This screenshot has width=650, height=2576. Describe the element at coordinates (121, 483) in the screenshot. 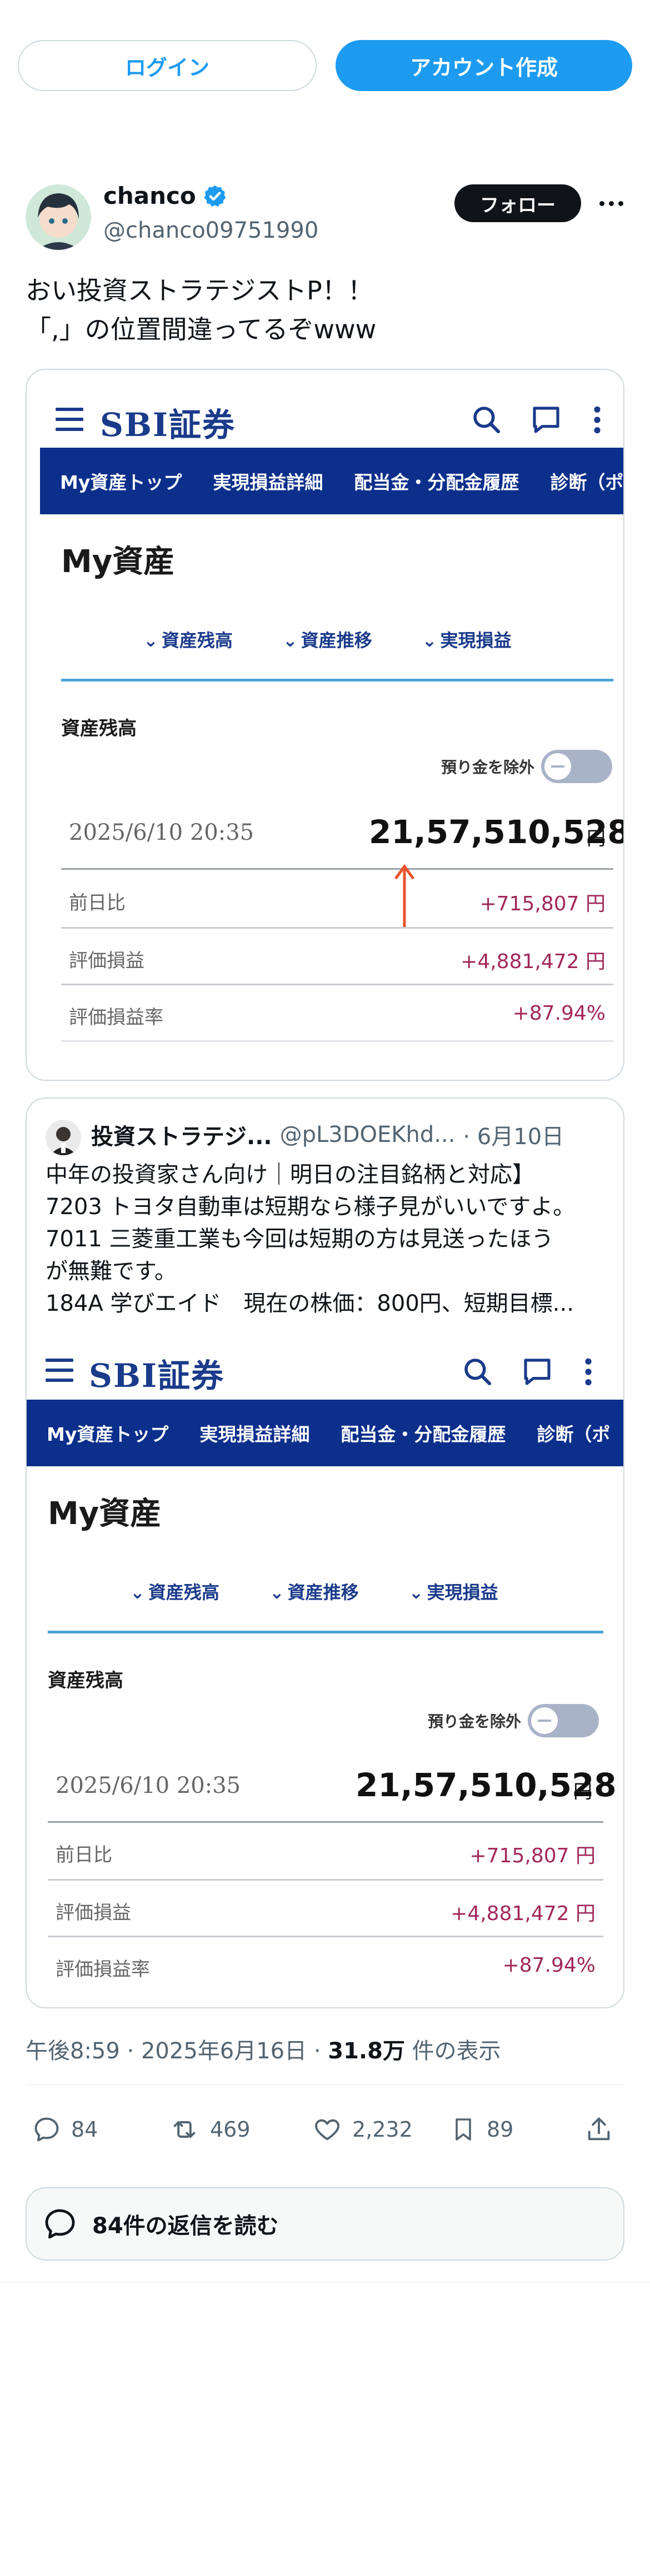

I see `nav-item: My資産トップ` at that location.